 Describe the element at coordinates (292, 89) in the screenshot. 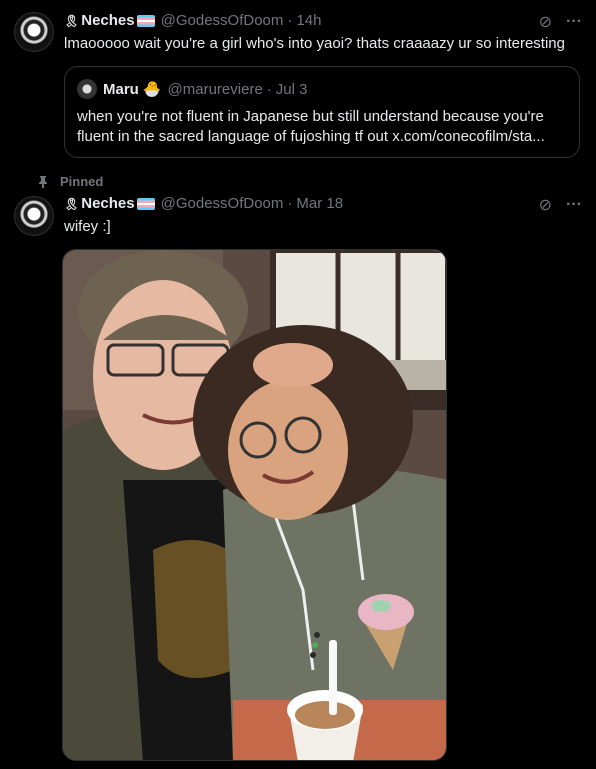

I see `timestamp: Jul 3` at that location.